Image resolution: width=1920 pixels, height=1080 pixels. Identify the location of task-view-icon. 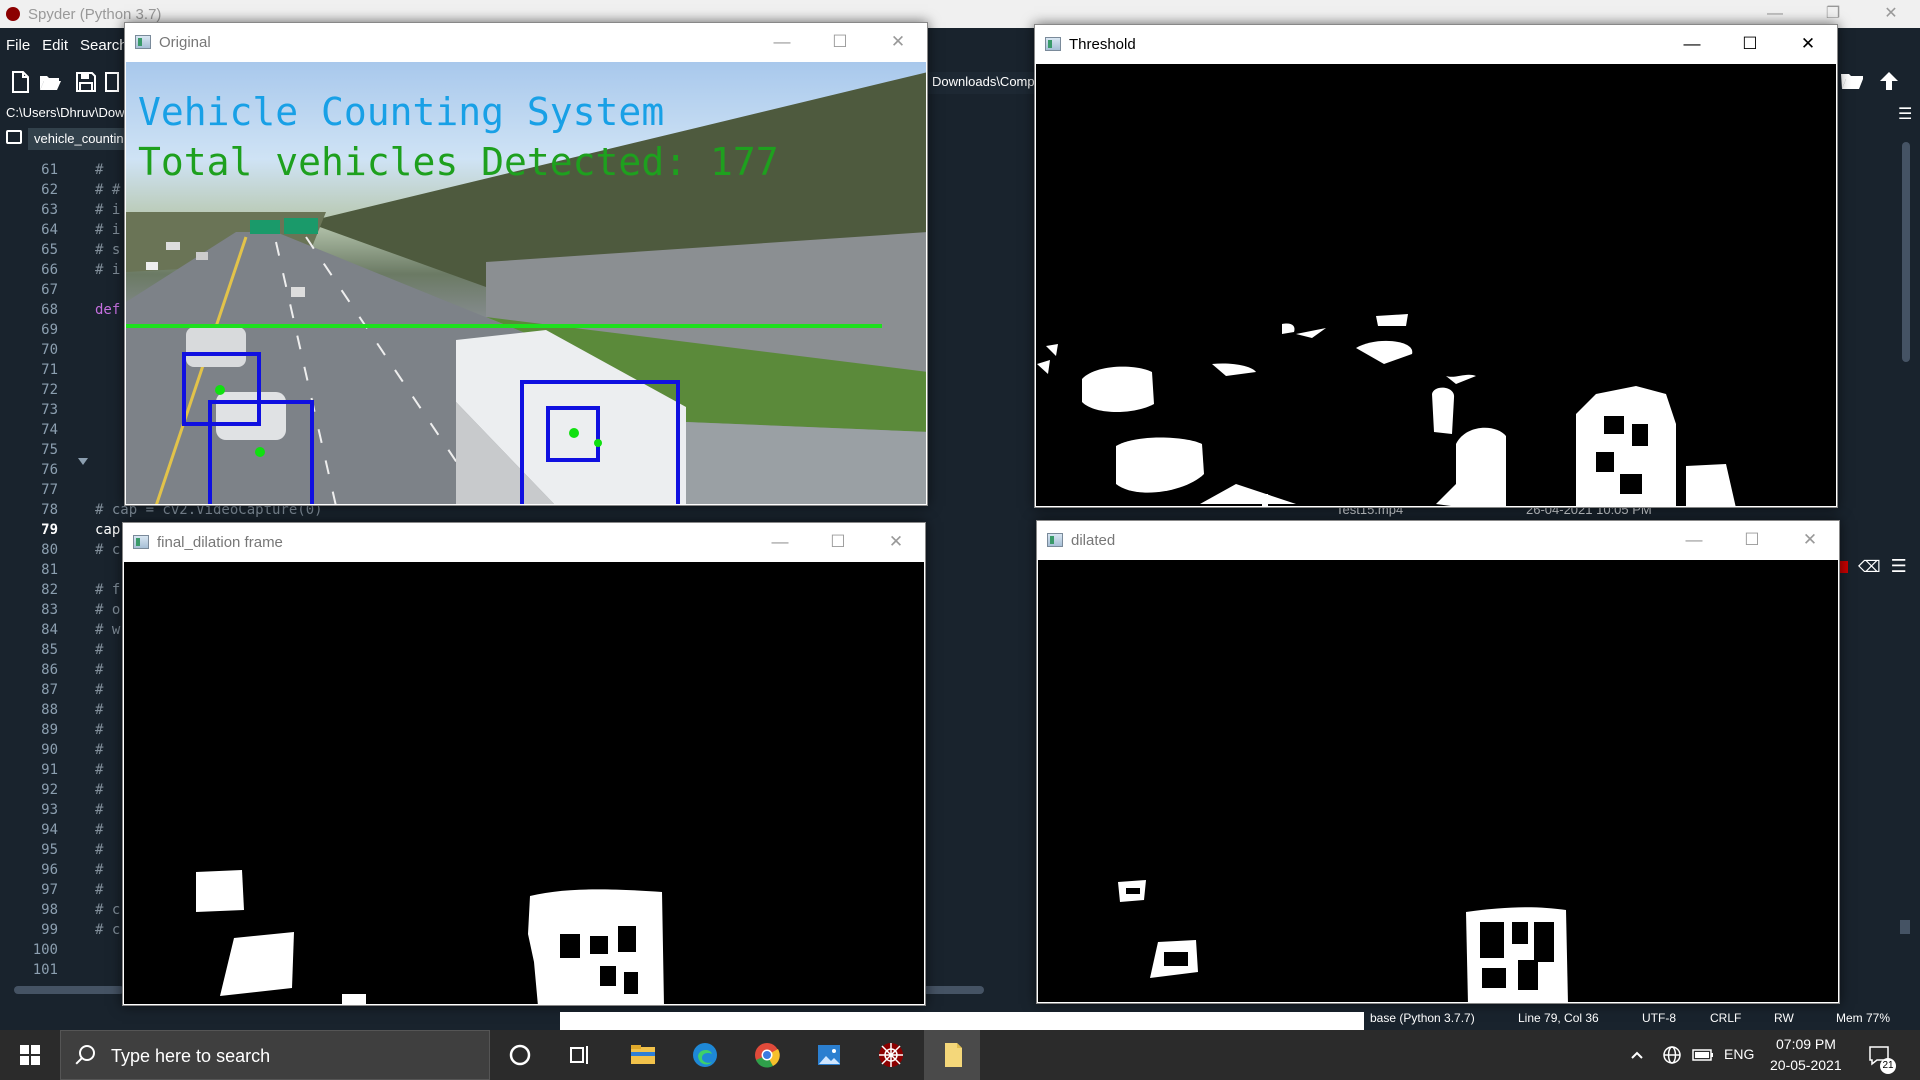
(580, 1055).